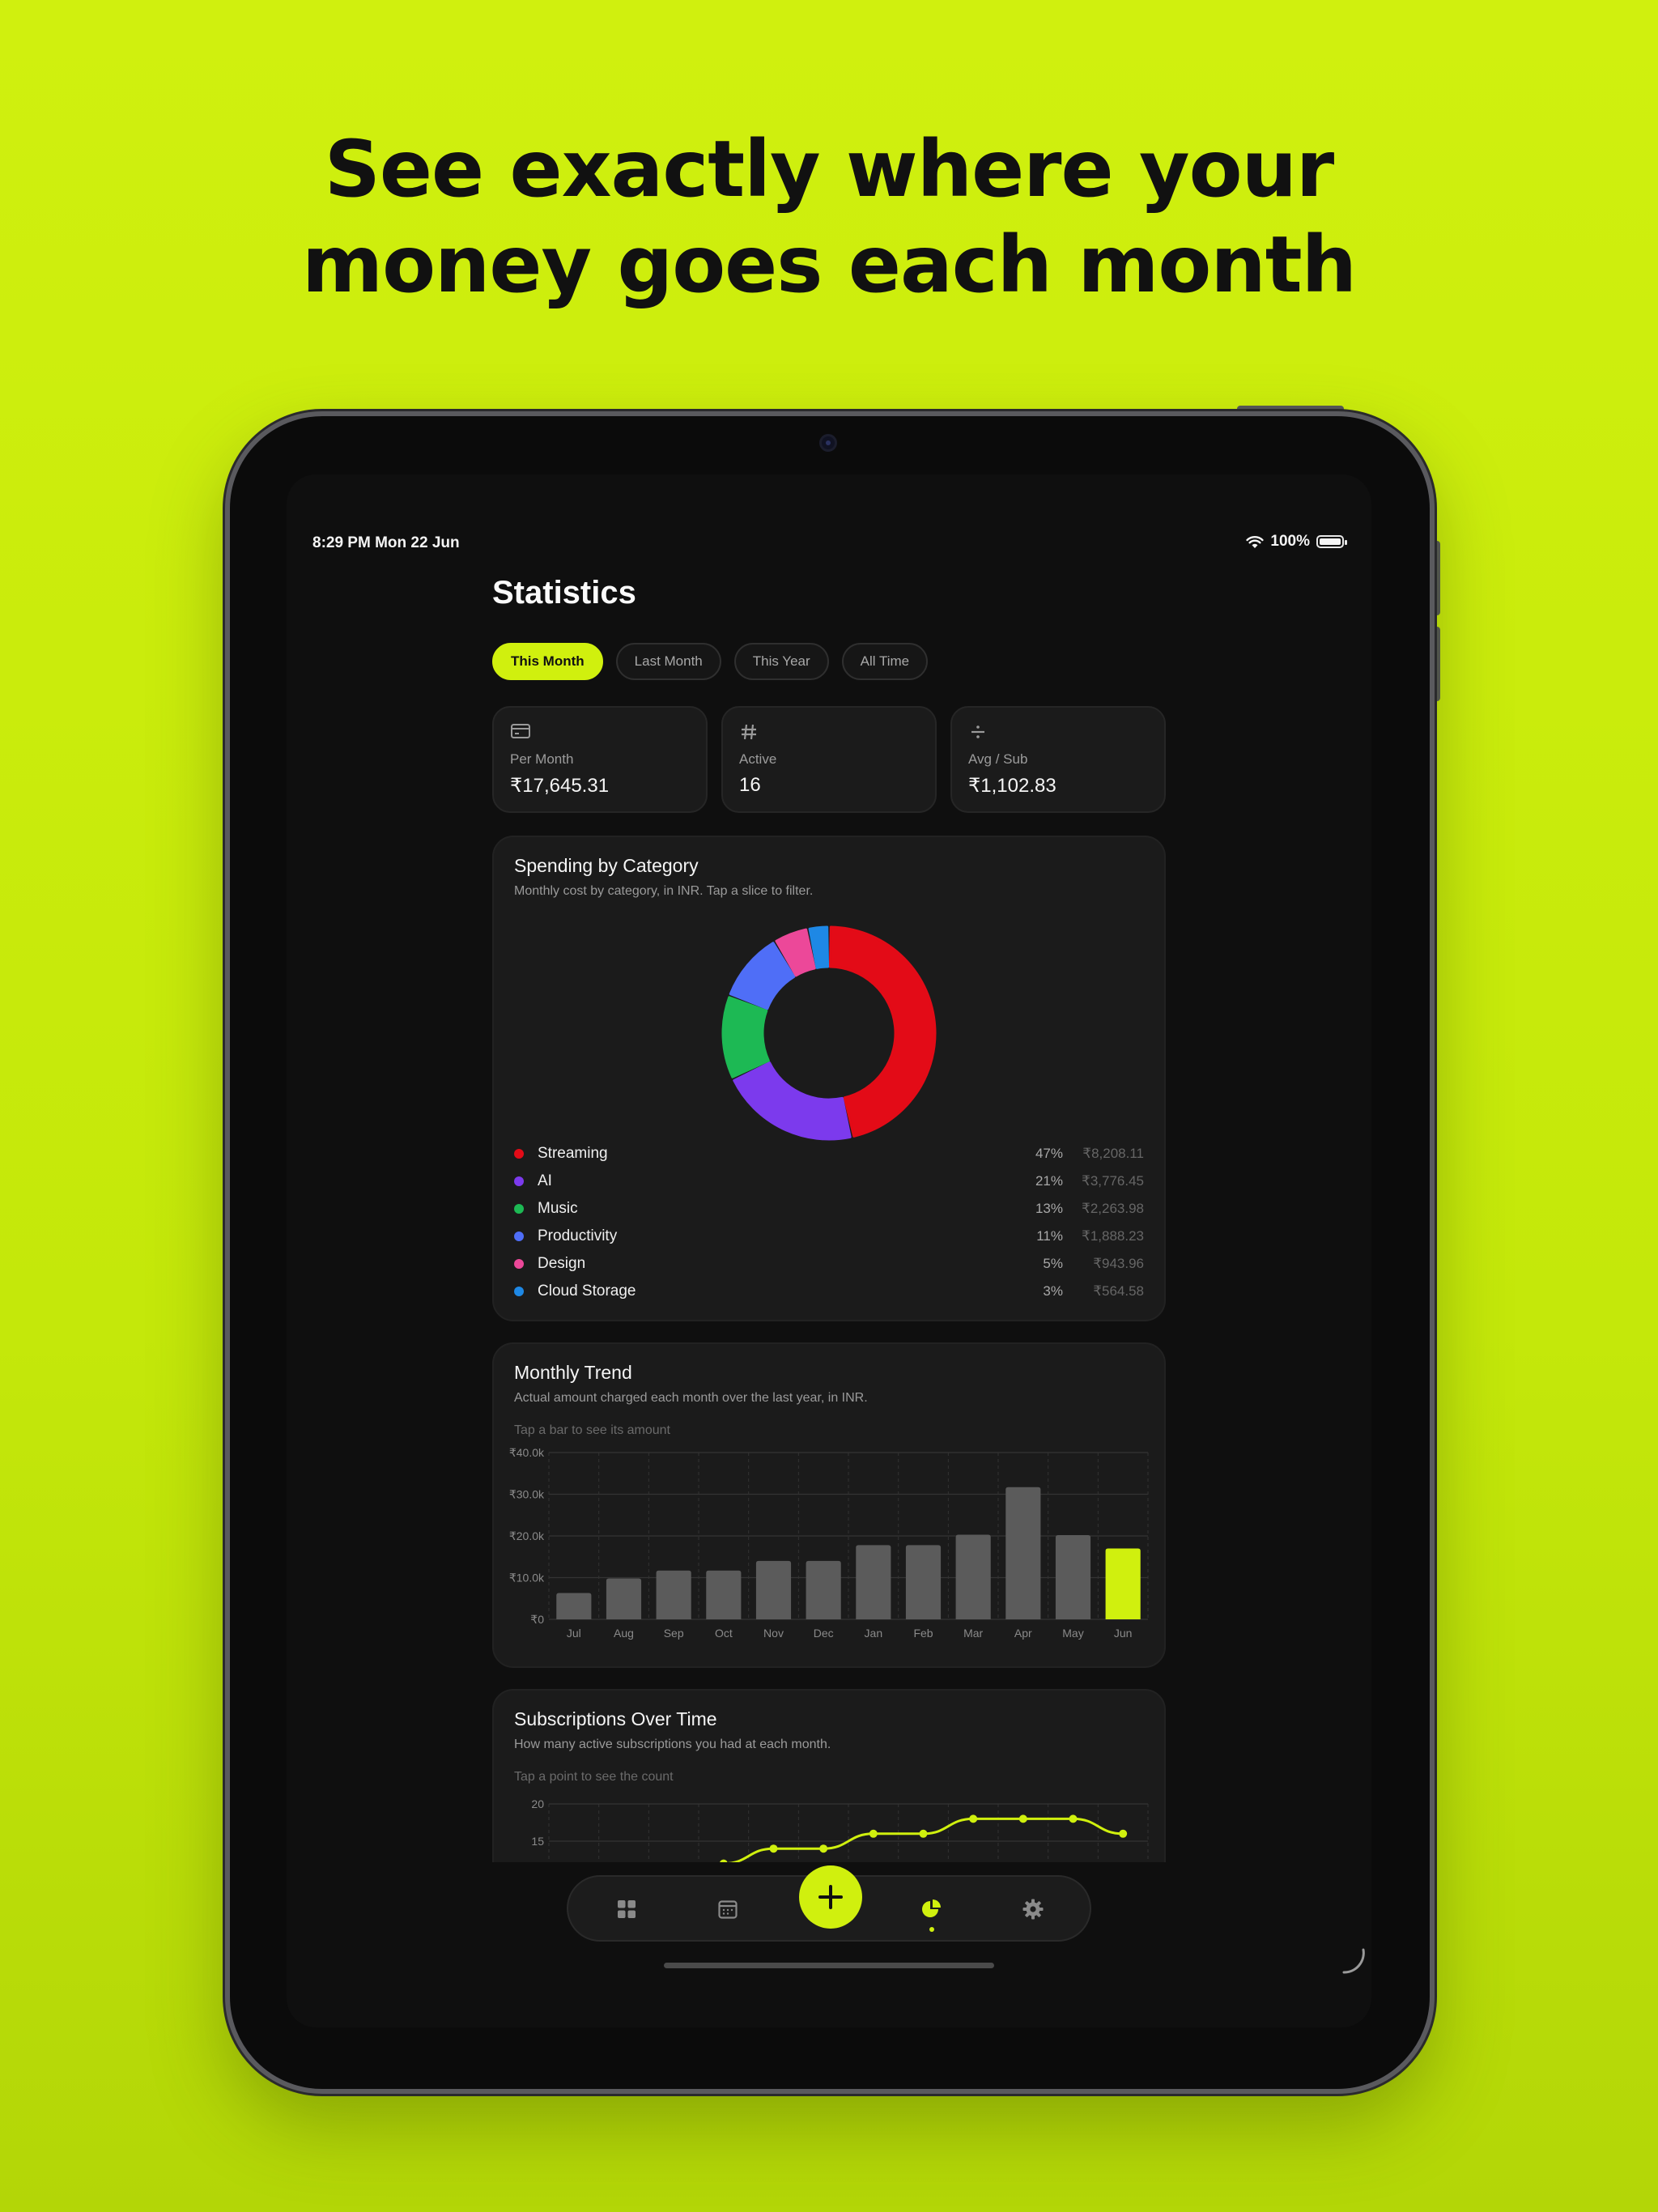  I want to click on bar-may, so click(1073, 1577).